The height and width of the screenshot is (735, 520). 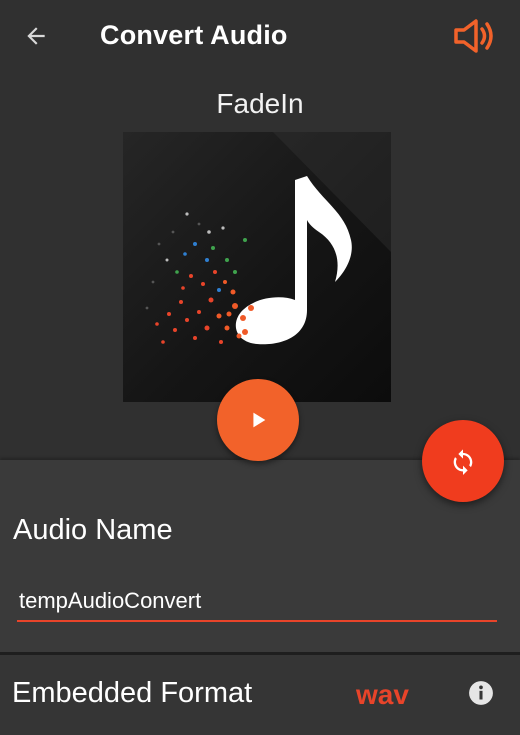 I want to click on app-bar: Convert Audio, so click(x=260, y=36).